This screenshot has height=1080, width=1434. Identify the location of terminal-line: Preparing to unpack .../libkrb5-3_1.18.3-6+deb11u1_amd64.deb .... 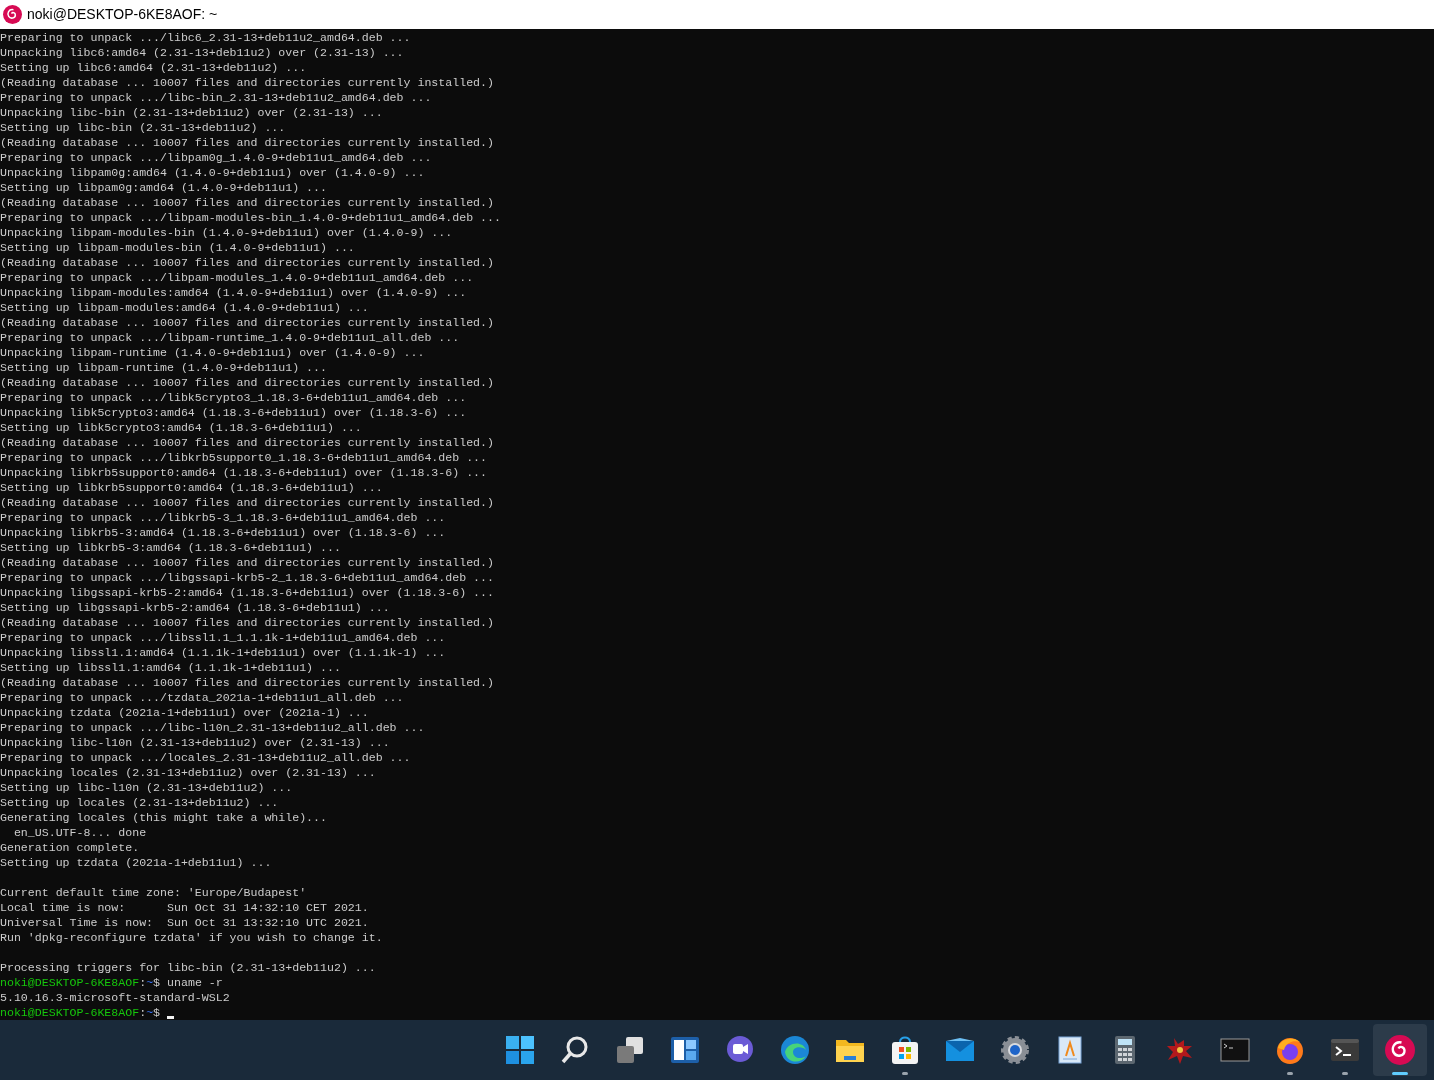
(223, 517).